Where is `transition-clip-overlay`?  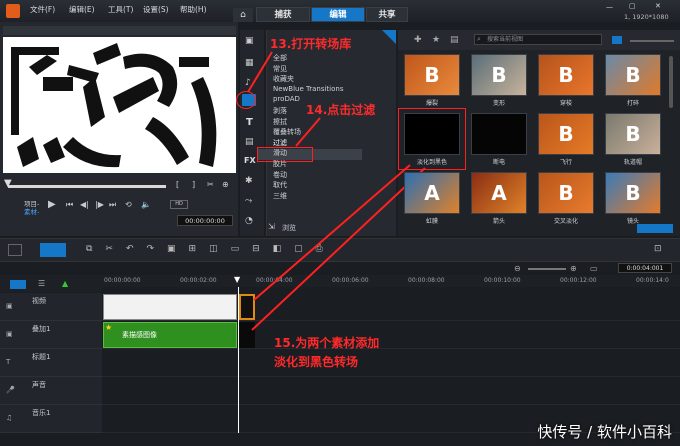 transition-clip-overlay is located at coordinates (247, 335).